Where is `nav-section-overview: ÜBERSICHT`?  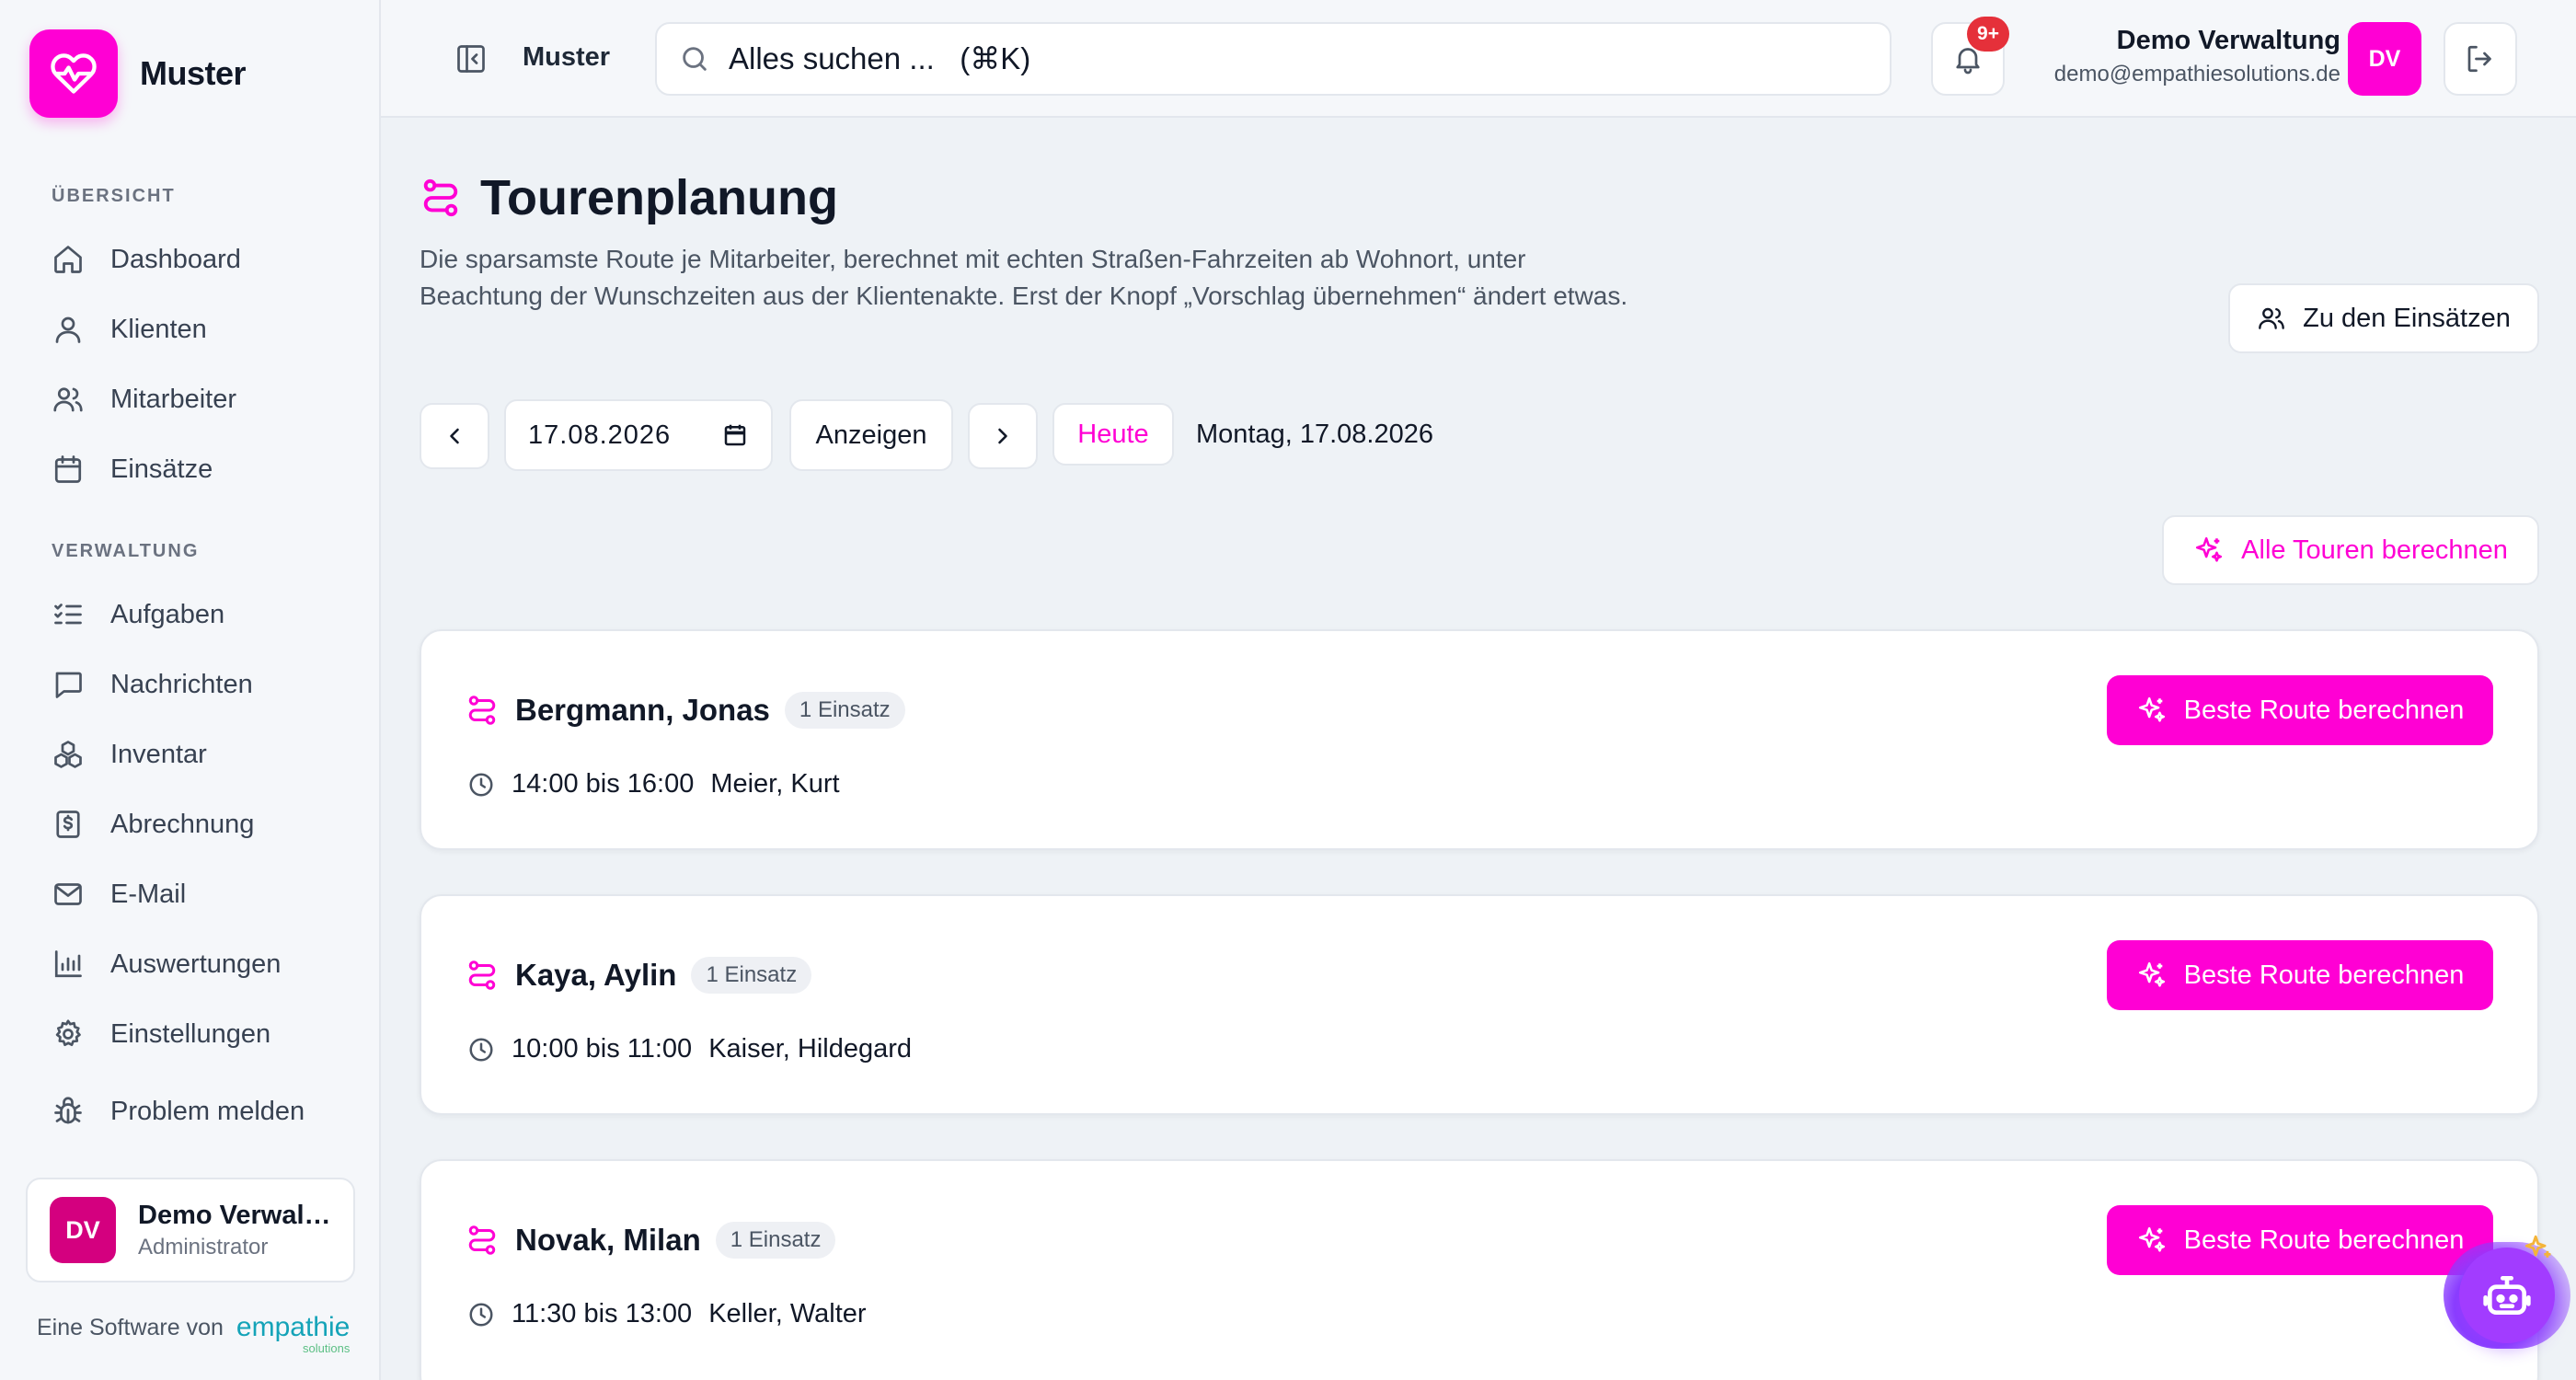
nav-section-overview: ÜBERSICHT is located at coordinates (114, 196).